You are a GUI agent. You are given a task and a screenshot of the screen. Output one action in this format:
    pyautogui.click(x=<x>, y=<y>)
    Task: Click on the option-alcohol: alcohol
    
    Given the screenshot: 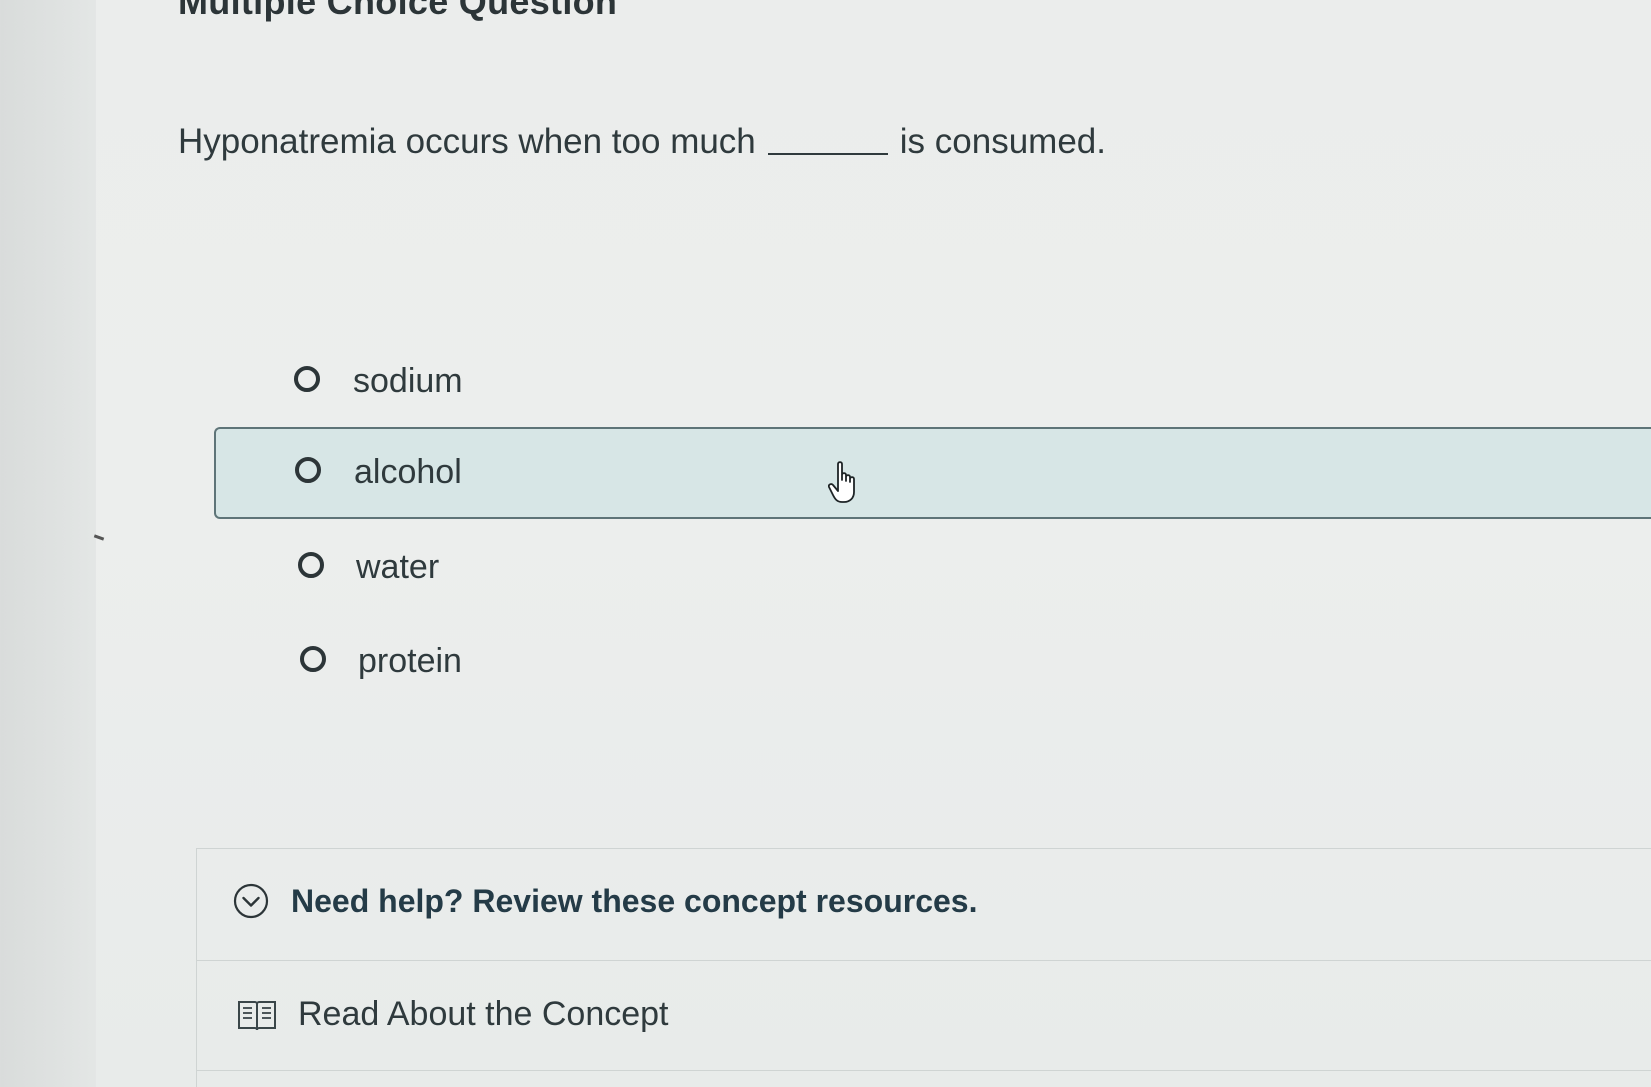 What is the action you would take?
    pyautogui.click(x=932, y=473)
    